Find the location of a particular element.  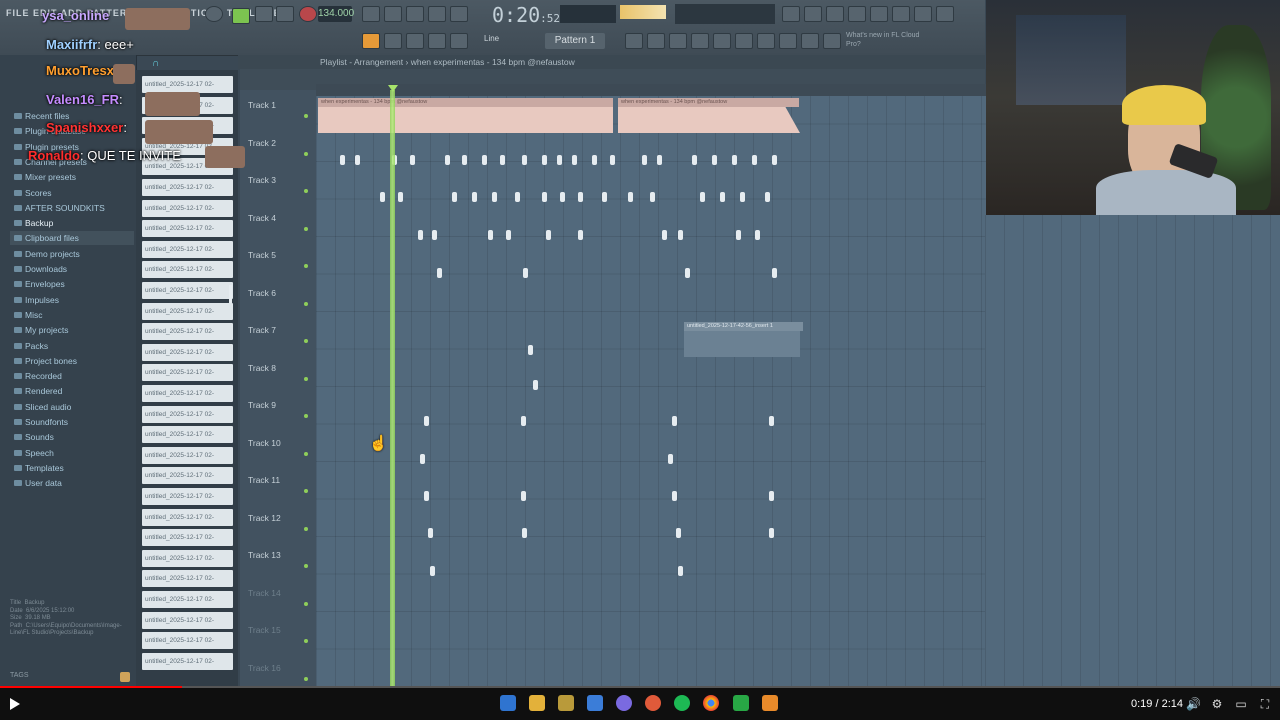

browser-item: Demo projects is located at coordinates (47, 254).